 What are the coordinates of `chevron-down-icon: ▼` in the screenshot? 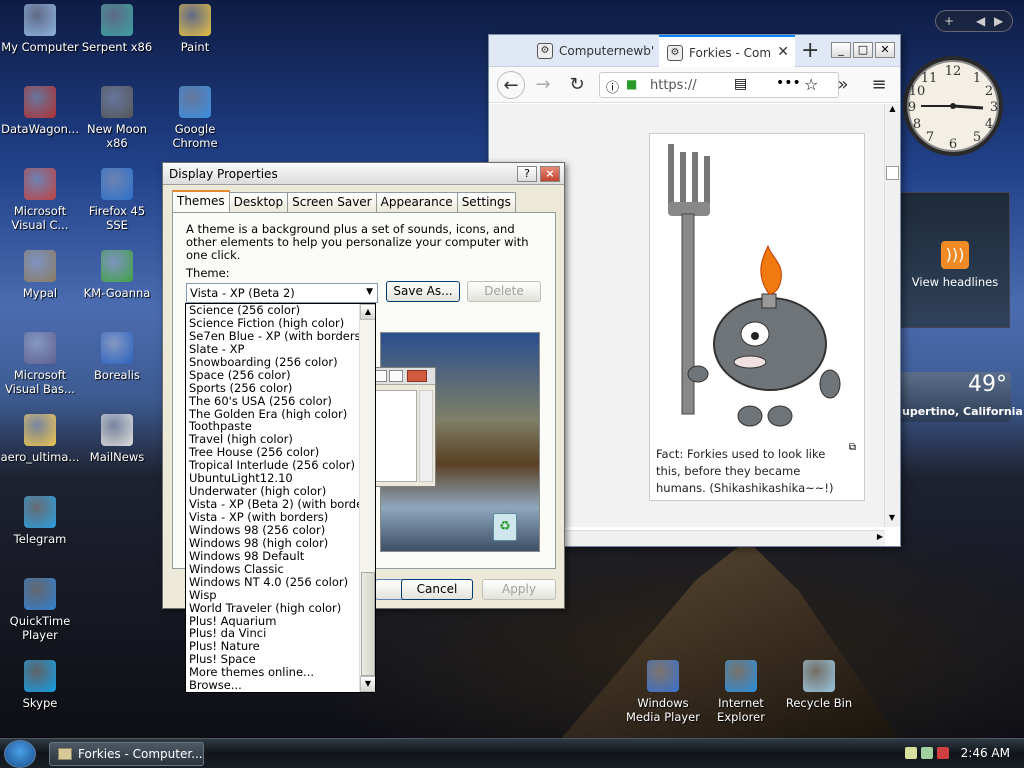 It's located at (369, 292).